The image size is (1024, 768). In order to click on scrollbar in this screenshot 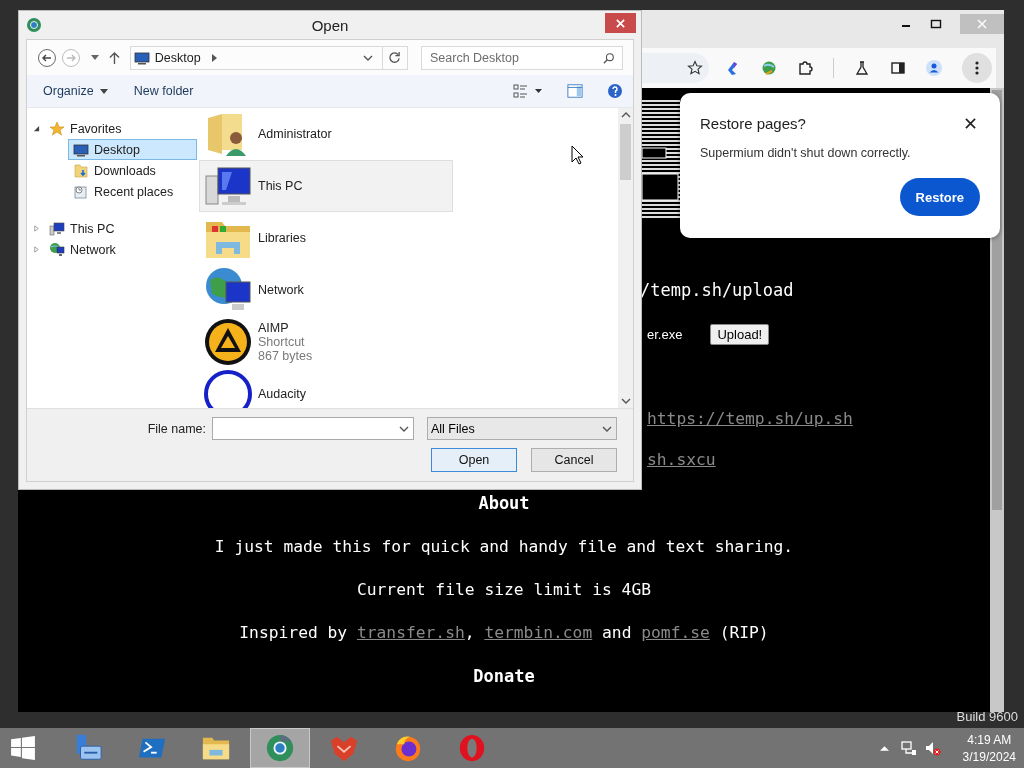, I will do `click(625, 258)`.